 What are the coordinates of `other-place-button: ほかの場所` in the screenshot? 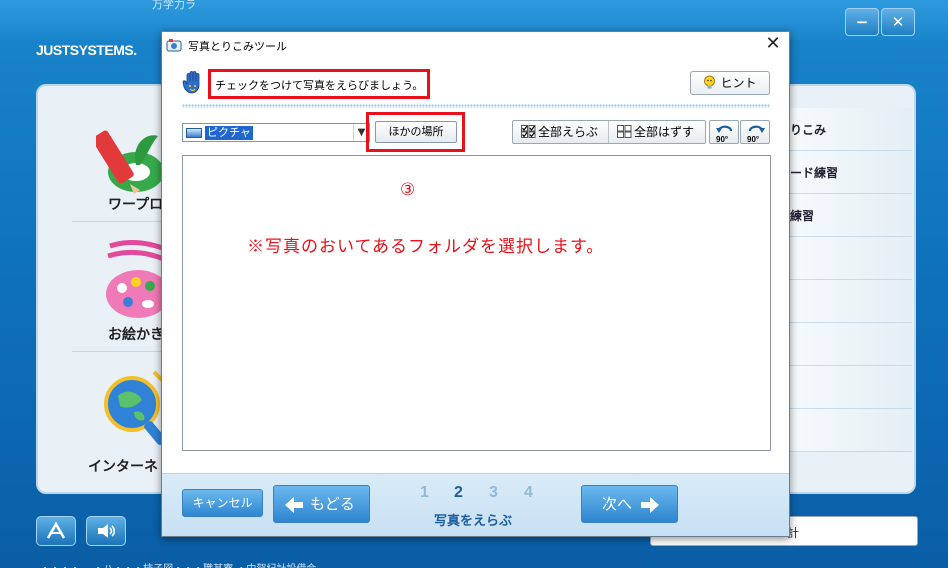 It's located at (416, 132).